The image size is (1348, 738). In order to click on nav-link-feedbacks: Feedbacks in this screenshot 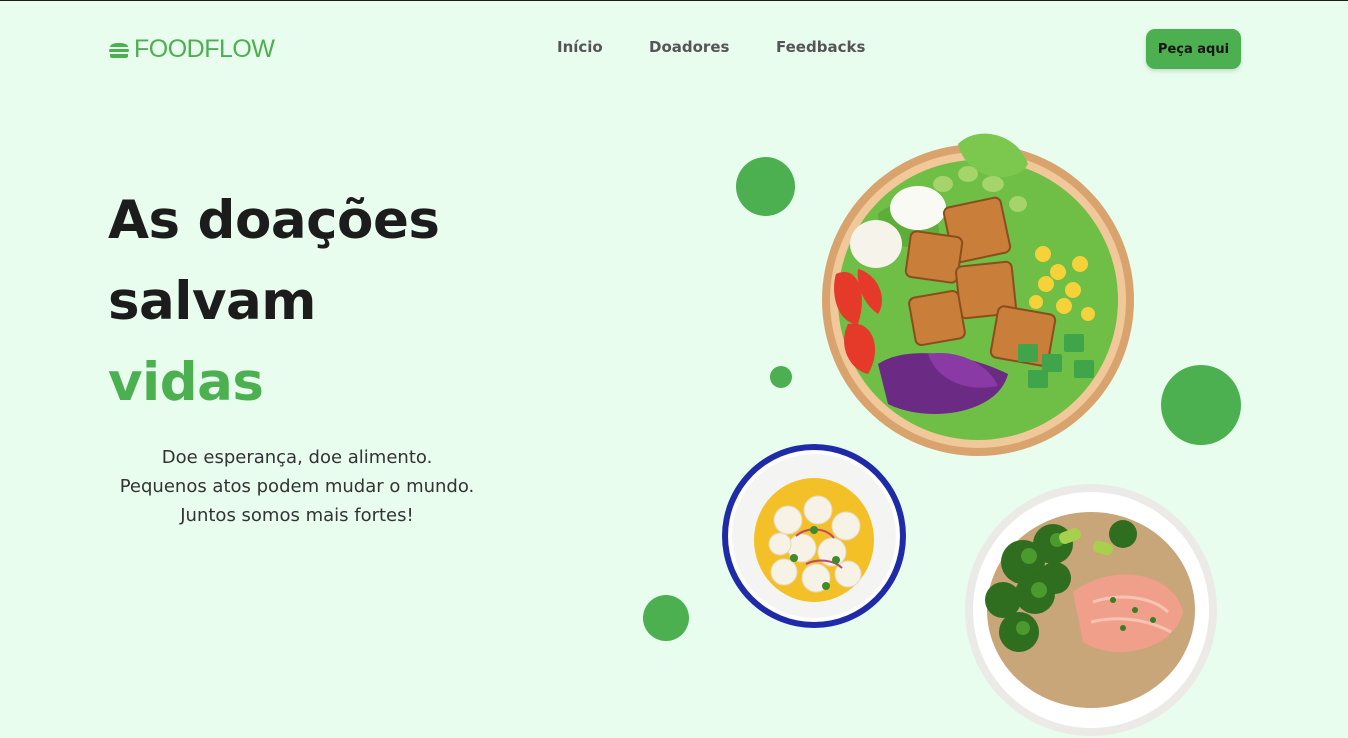, I will do `click(820, 47)`.